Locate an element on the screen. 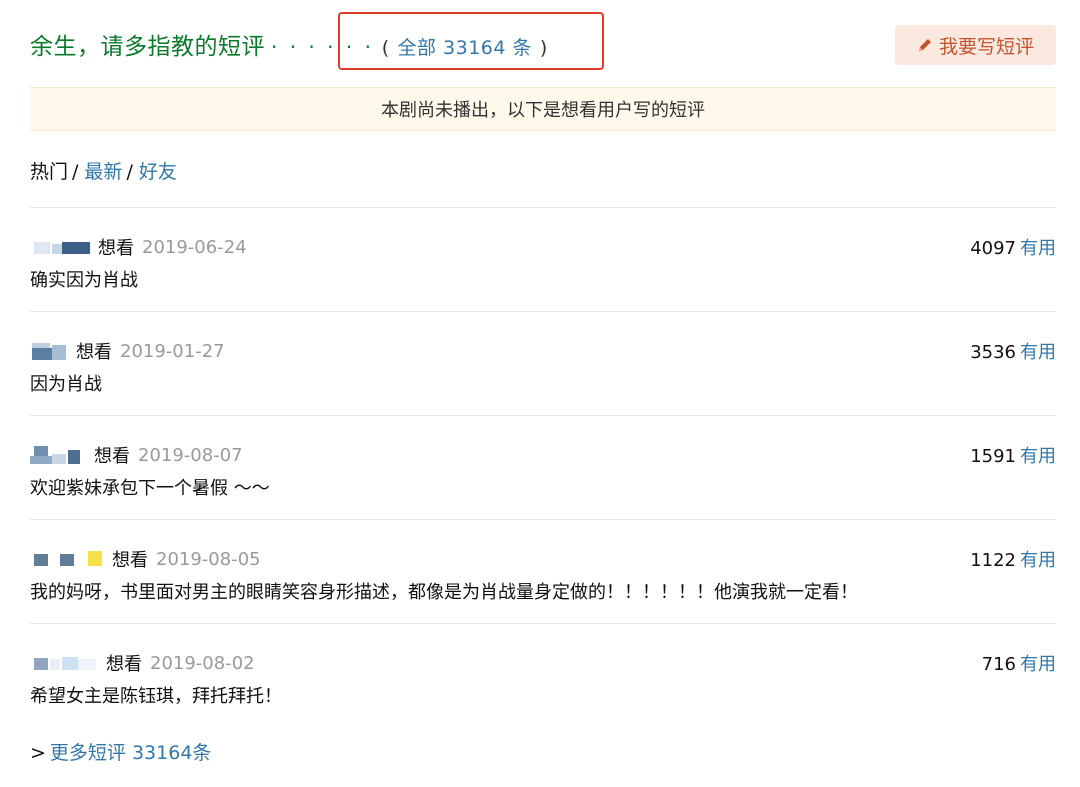 This screenshot has height=787, width=1080. comment-item: 想看 2019-08-02 希望女主是陈钰琪，拜托拜托！ 716 有用 is located at coordinates (543, 676).